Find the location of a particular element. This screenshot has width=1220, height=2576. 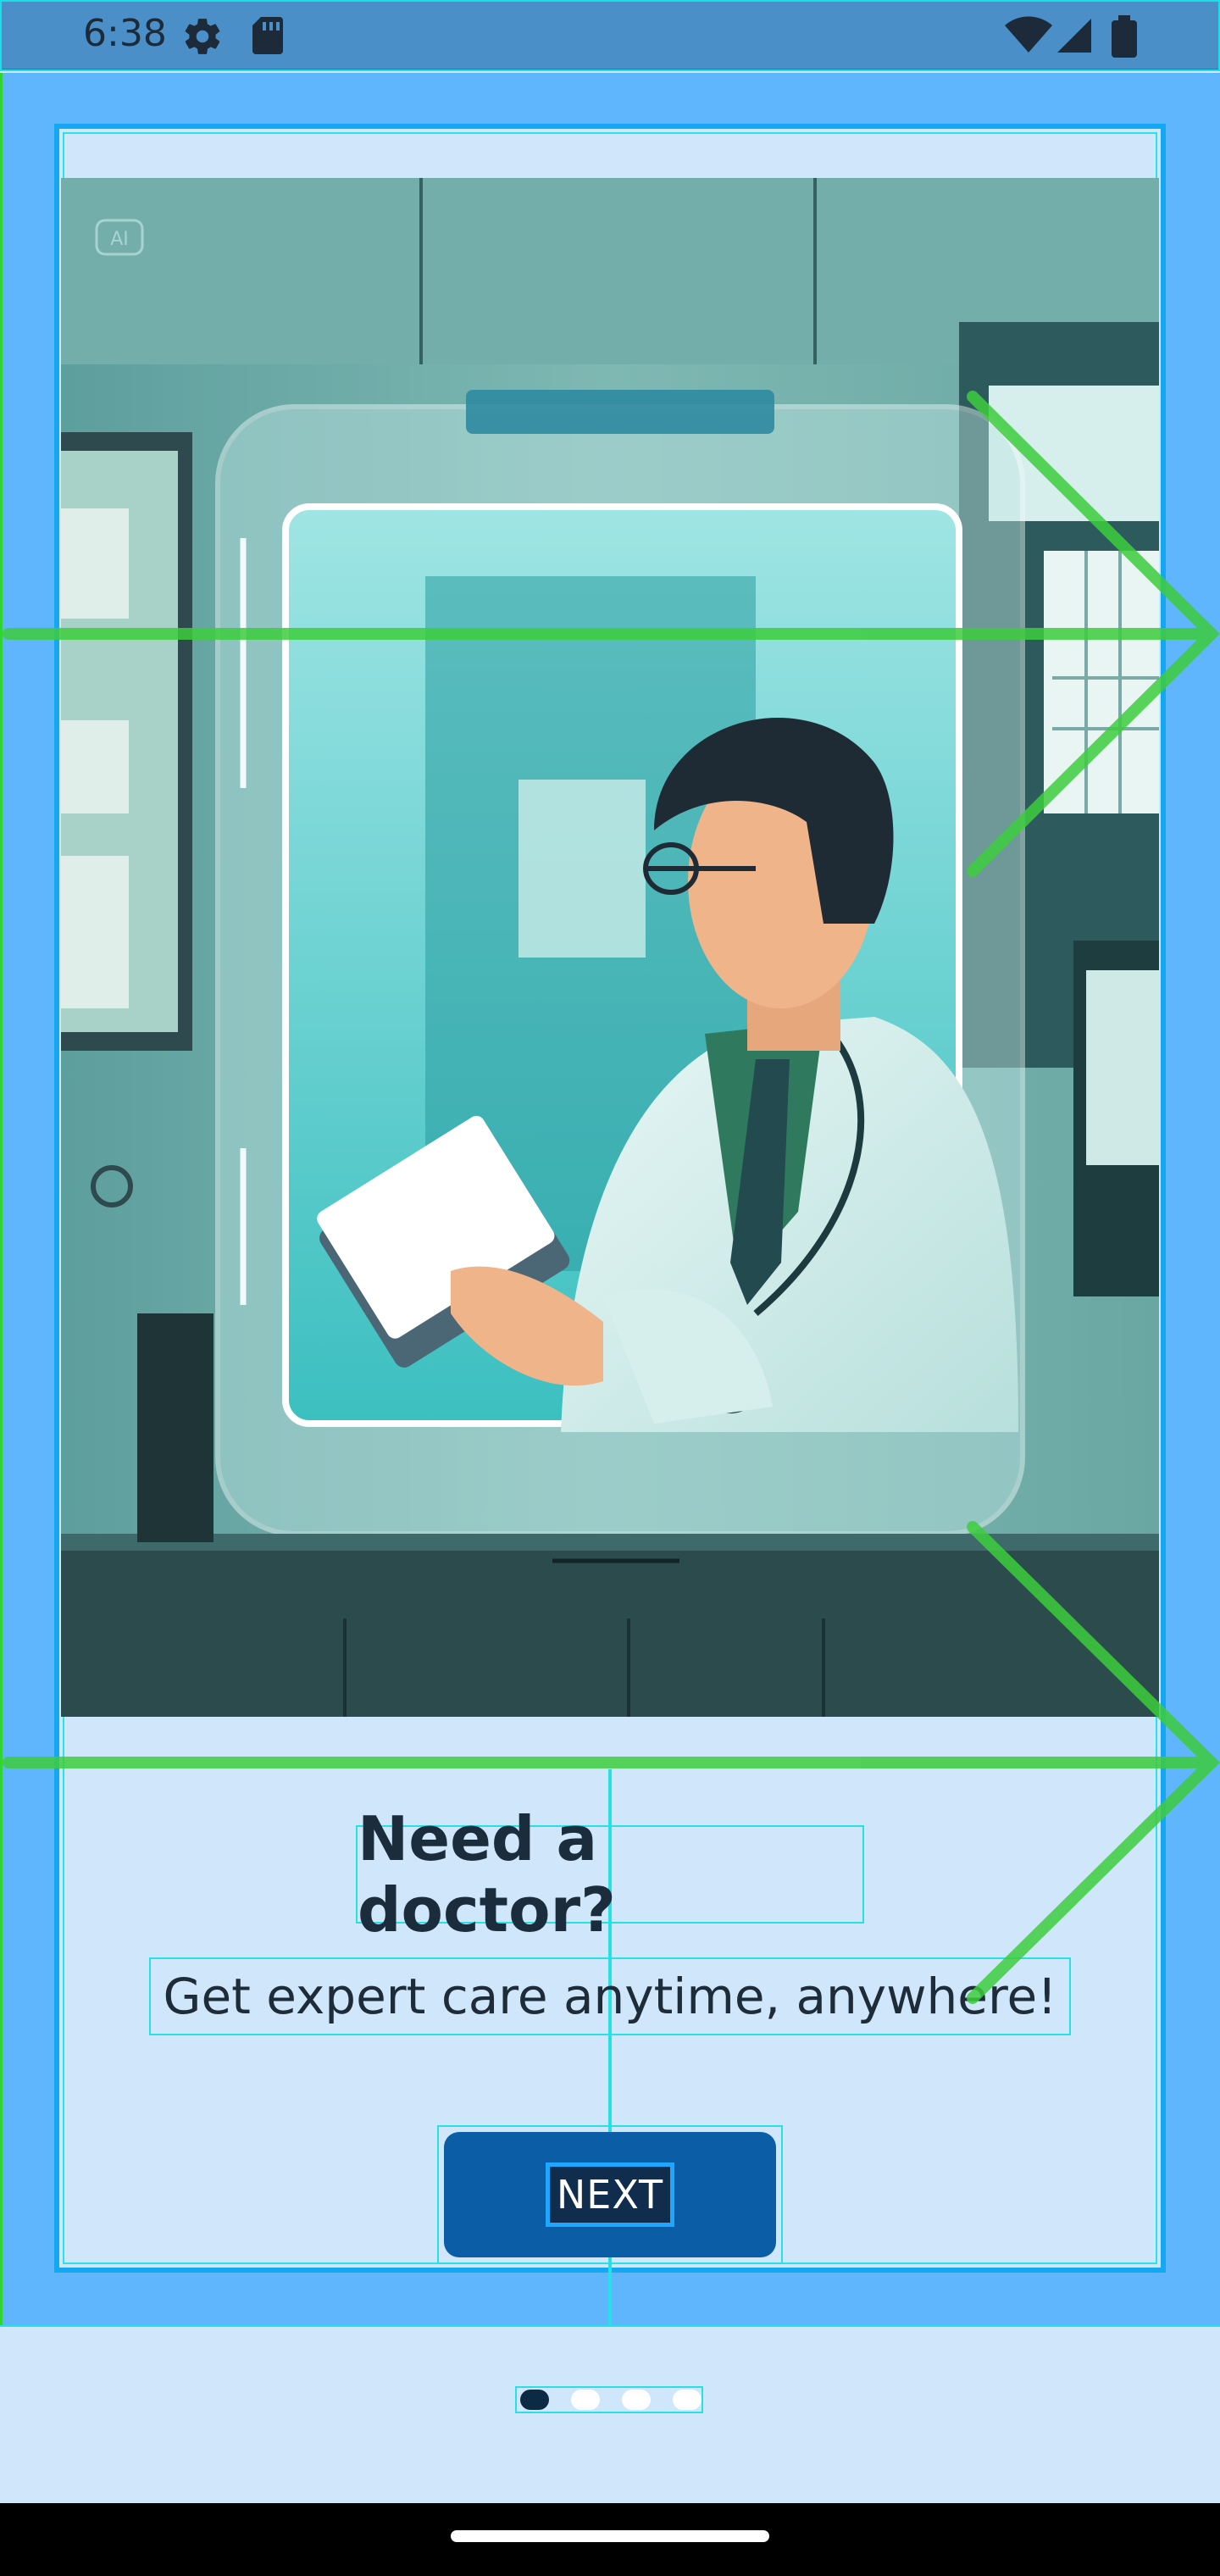

status-bar: 6:38 is located at coordinates (610, 35).